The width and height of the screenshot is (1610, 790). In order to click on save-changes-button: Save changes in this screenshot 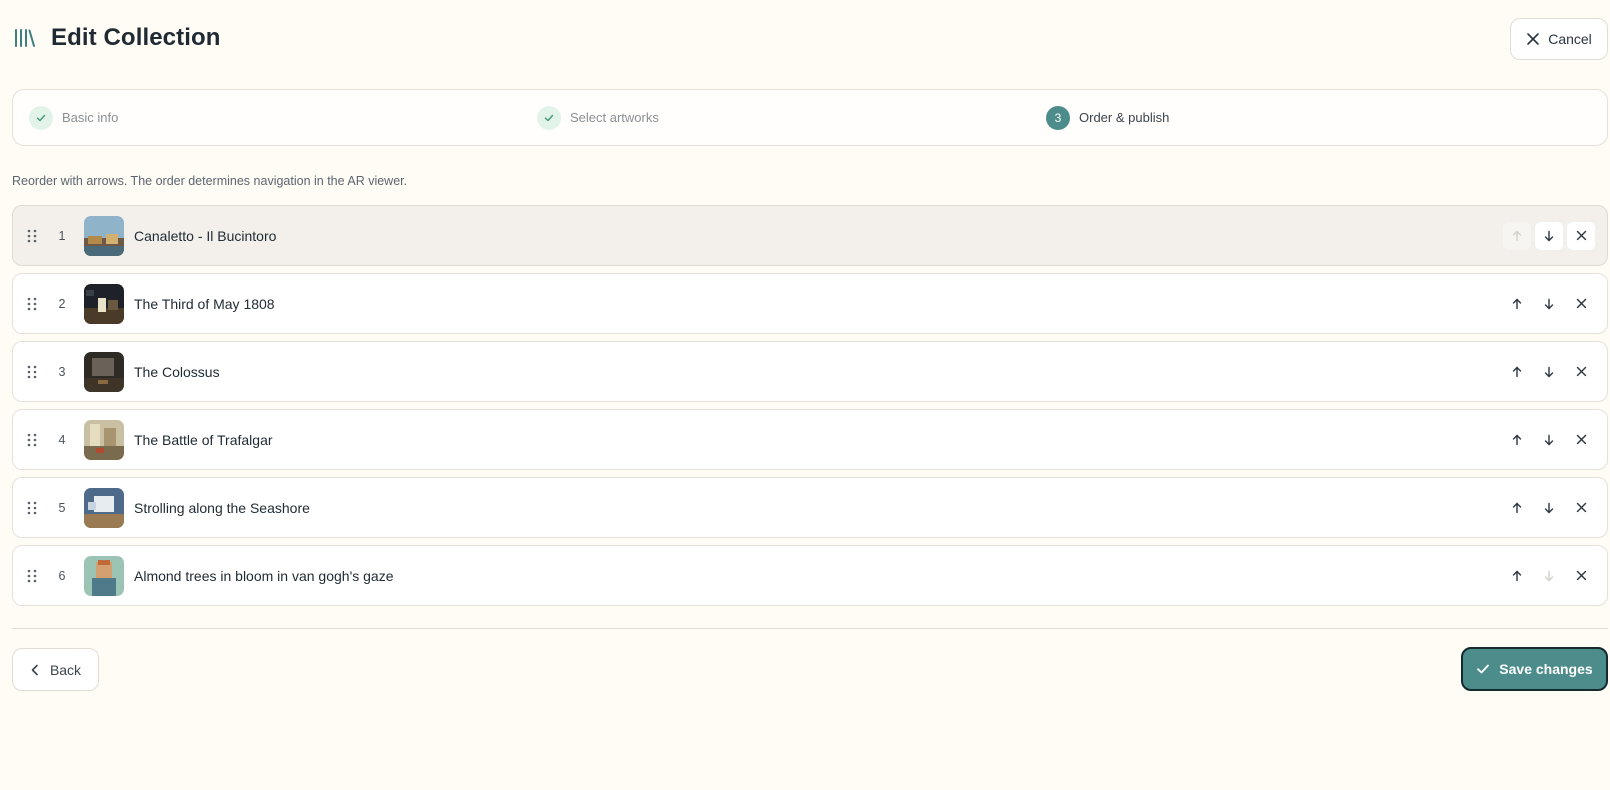, I will do `click(1534, 669)`.